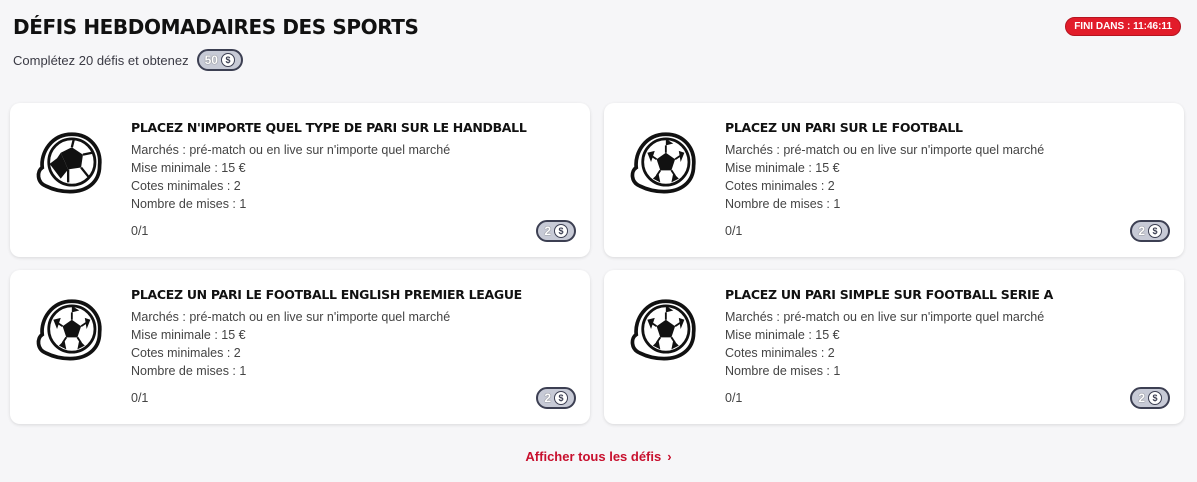  What do you see at coordinates (669, 456) in the screenshot?
I see `chevron-right-icon: ›` at bounding box center [669, 456].